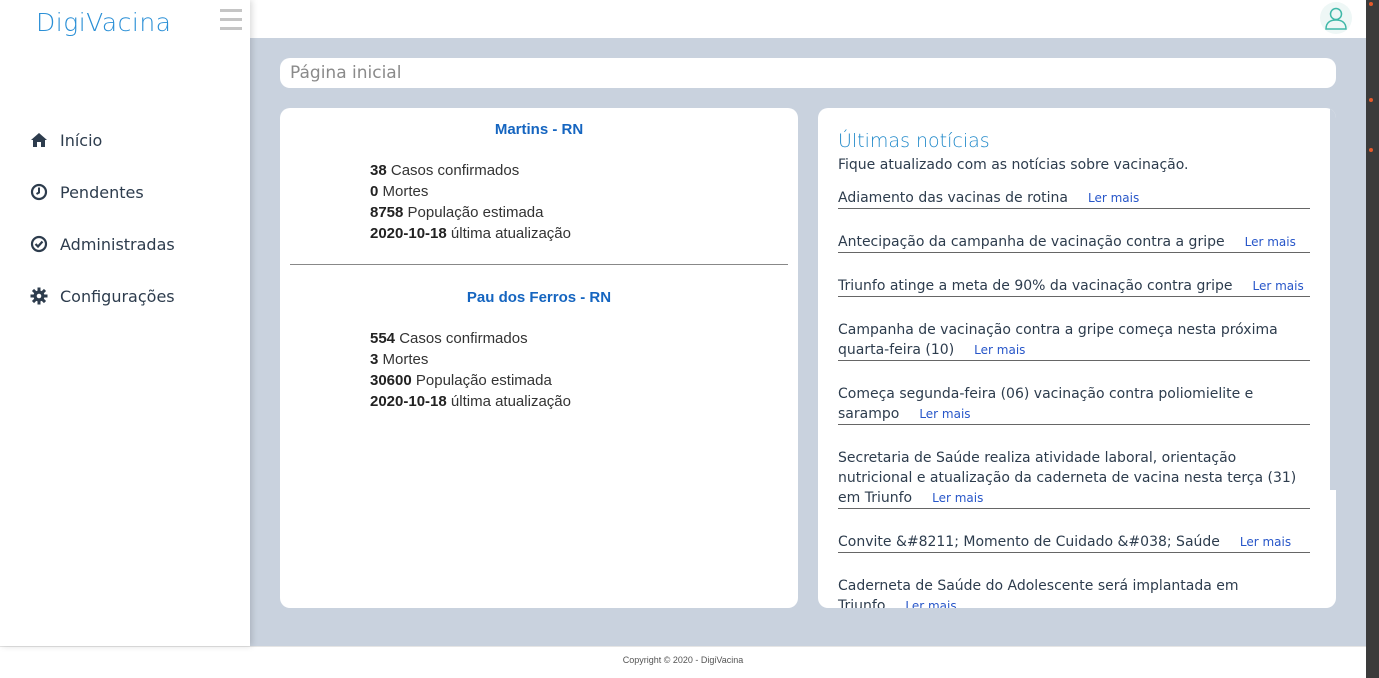  What do you see at coordinates (102, 192) in the screenshot?
I see `sidebar-item-label: Pendentes` at bounding box center [102, 192].